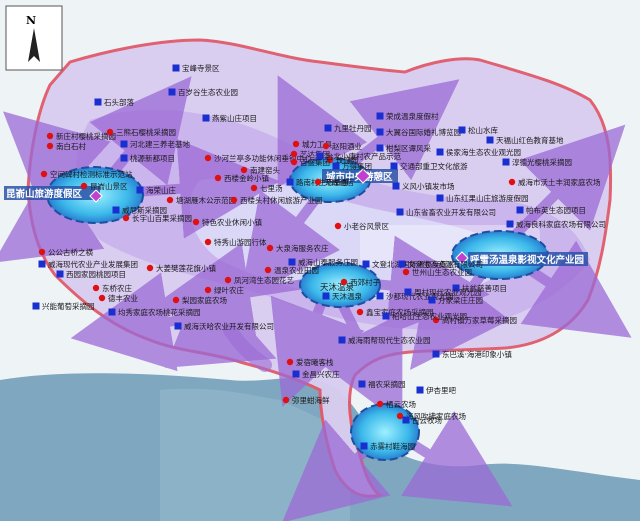 This screenshot has width=640, height=521. I want to click on poi-label: 赤雾村鞋海园, so click(392, 446).